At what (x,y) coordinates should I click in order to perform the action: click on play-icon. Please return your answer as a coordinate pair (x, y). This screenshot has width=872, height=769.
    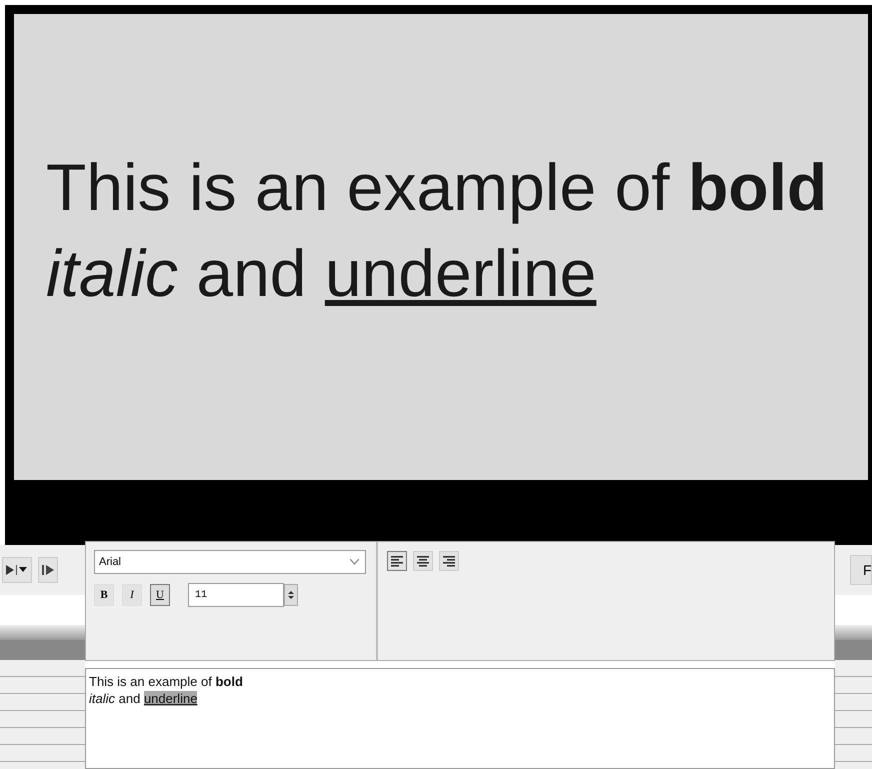
    Looking at the image, I should click on (11, 570).